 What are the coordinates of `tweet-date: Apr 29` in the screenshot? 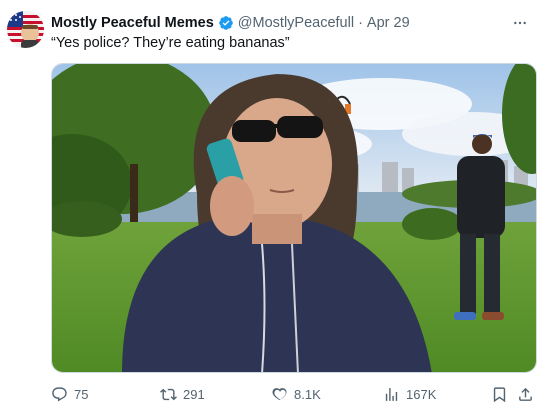 It's located at (388, 23).